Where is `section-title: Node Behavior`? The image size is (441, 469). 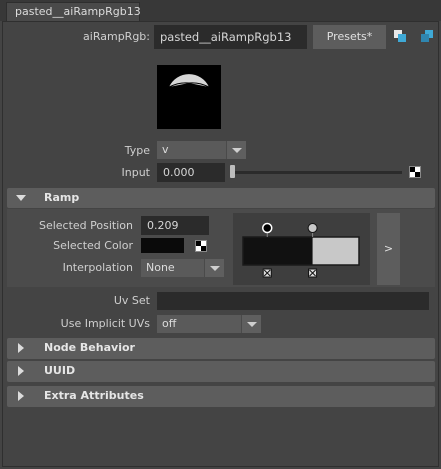
section-title: Node Behavior is located at coordinates (89, 347).